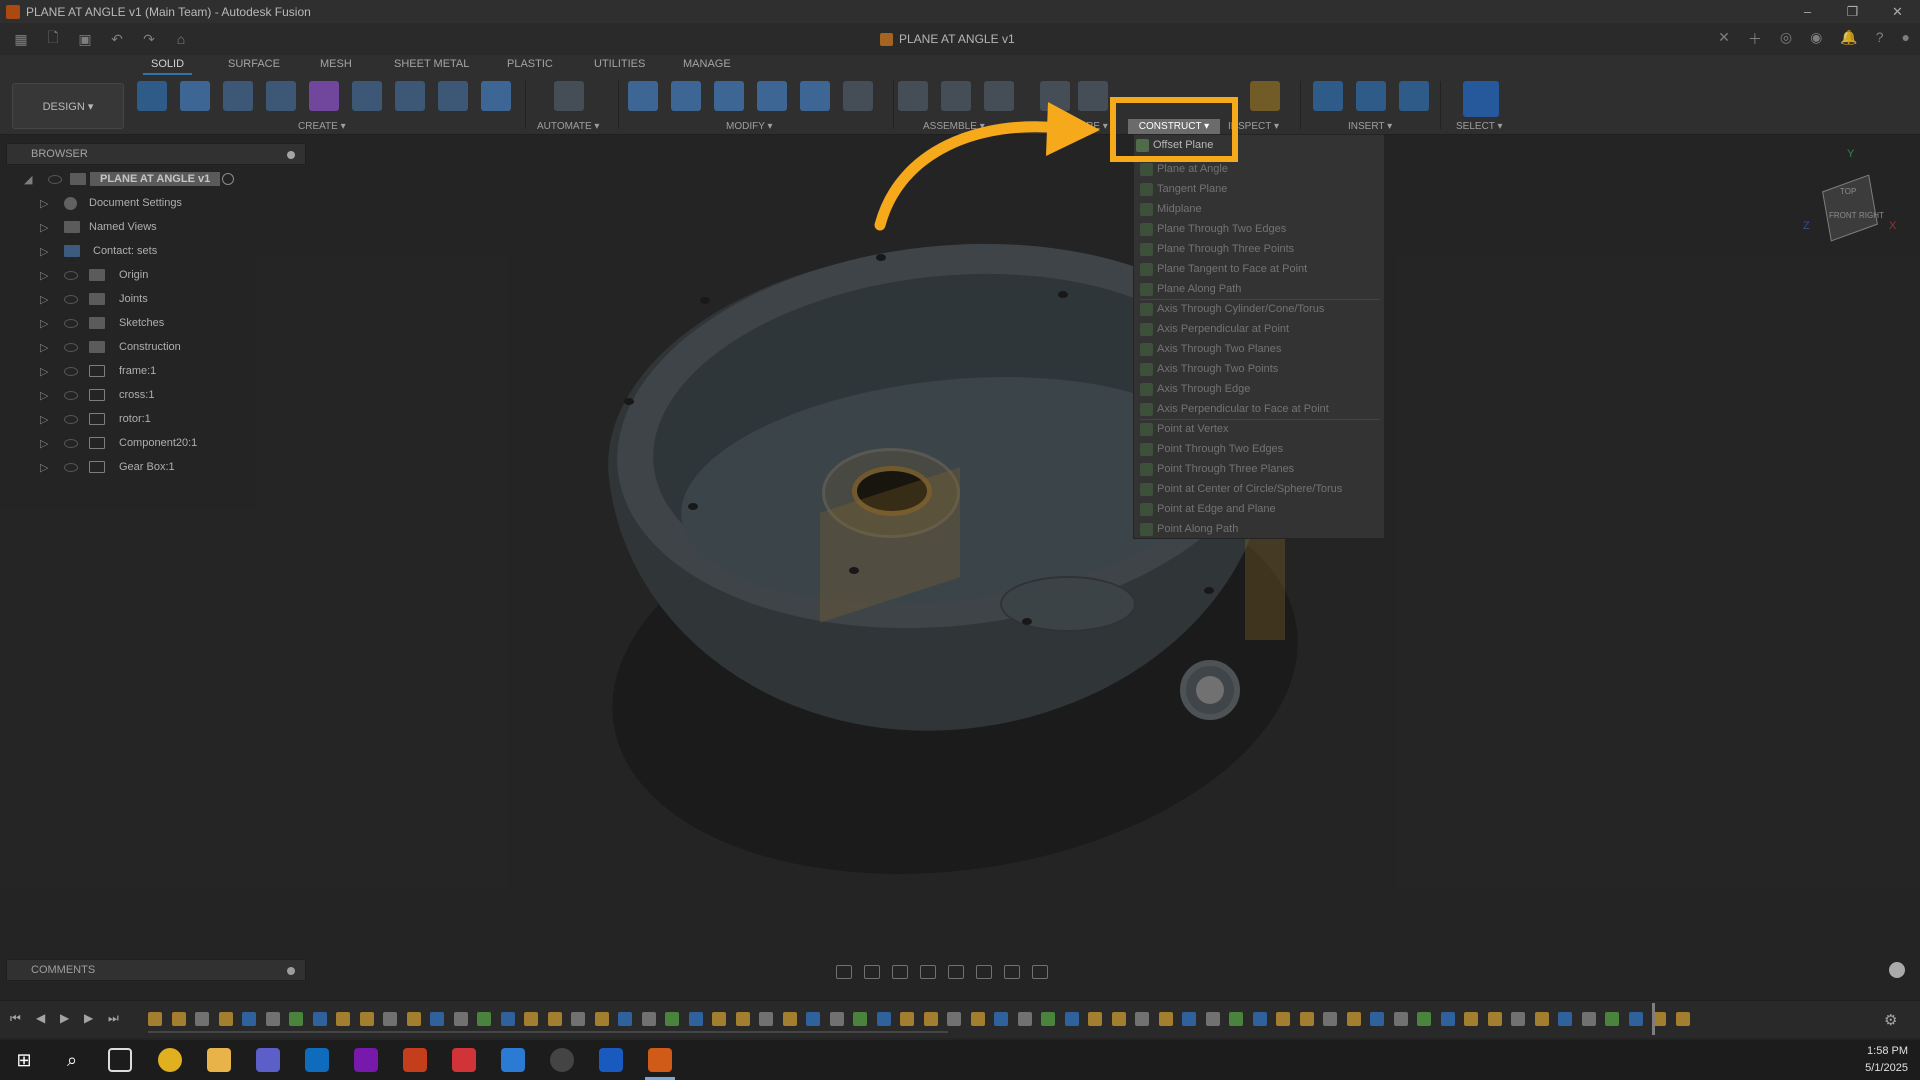 Image resolution: width=1920 pixels, height=1080 pixels. I want to click on grid-icon, so click(1012, 972).